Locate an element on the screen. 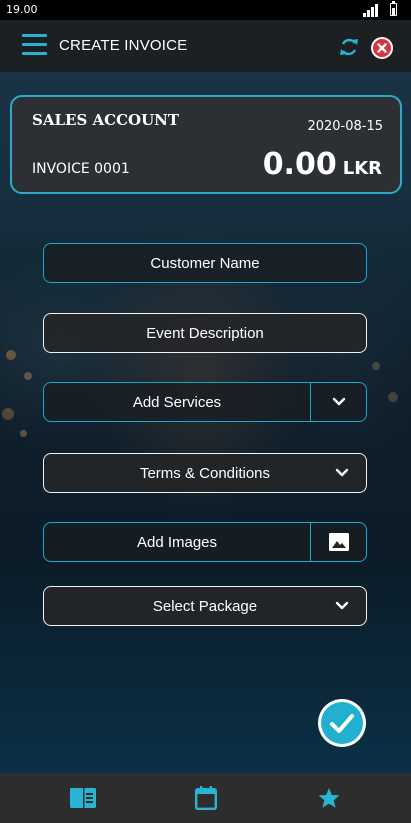 The height and width of the screenshot is (823, 411). invoice-icon is located at coordinates (83, 798).